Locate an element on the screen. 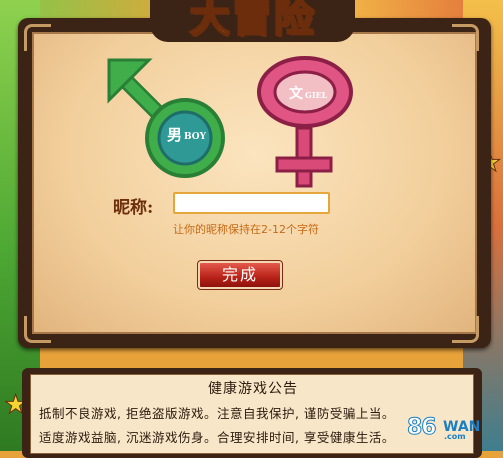 The height and width of the screenshot is (458, 503). nickname-input is located at coordinates (251, 203).